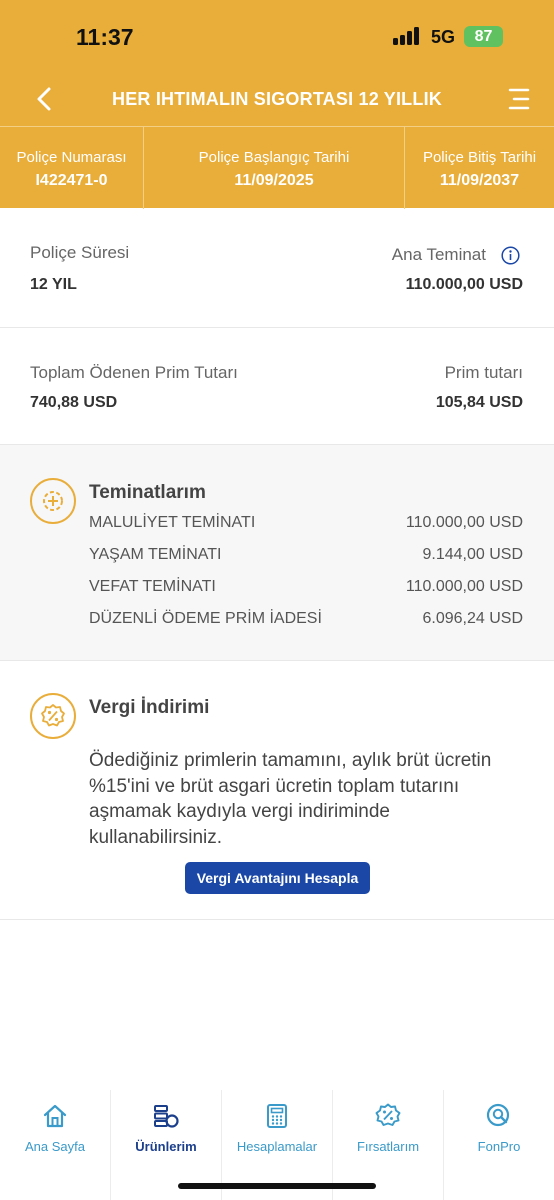 The height and width of the screenshot is (1200, 554). What do you see at coordinates (388, 1146) in the screenshot?
I see `tab-label: Fırsatlarım` at bounding box center [388, 1146].